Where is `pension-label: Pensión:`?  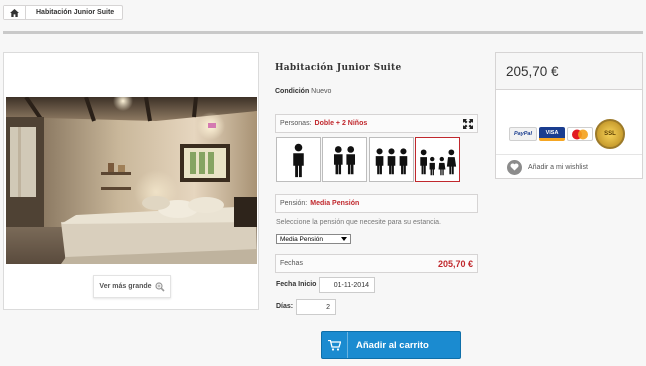 pension-label: Pensión: is located at coordinates (294, 203).